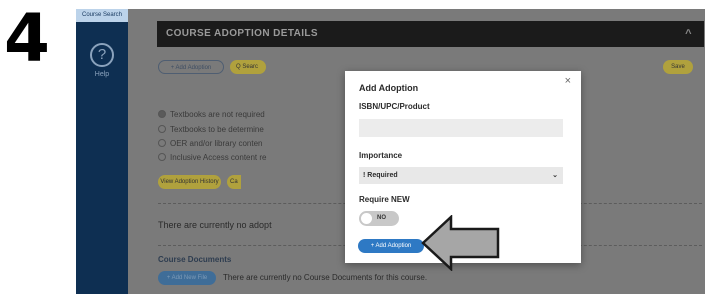  I want to click on section-title: COURSE ADOPTION DETAILS, so click(242, 33).